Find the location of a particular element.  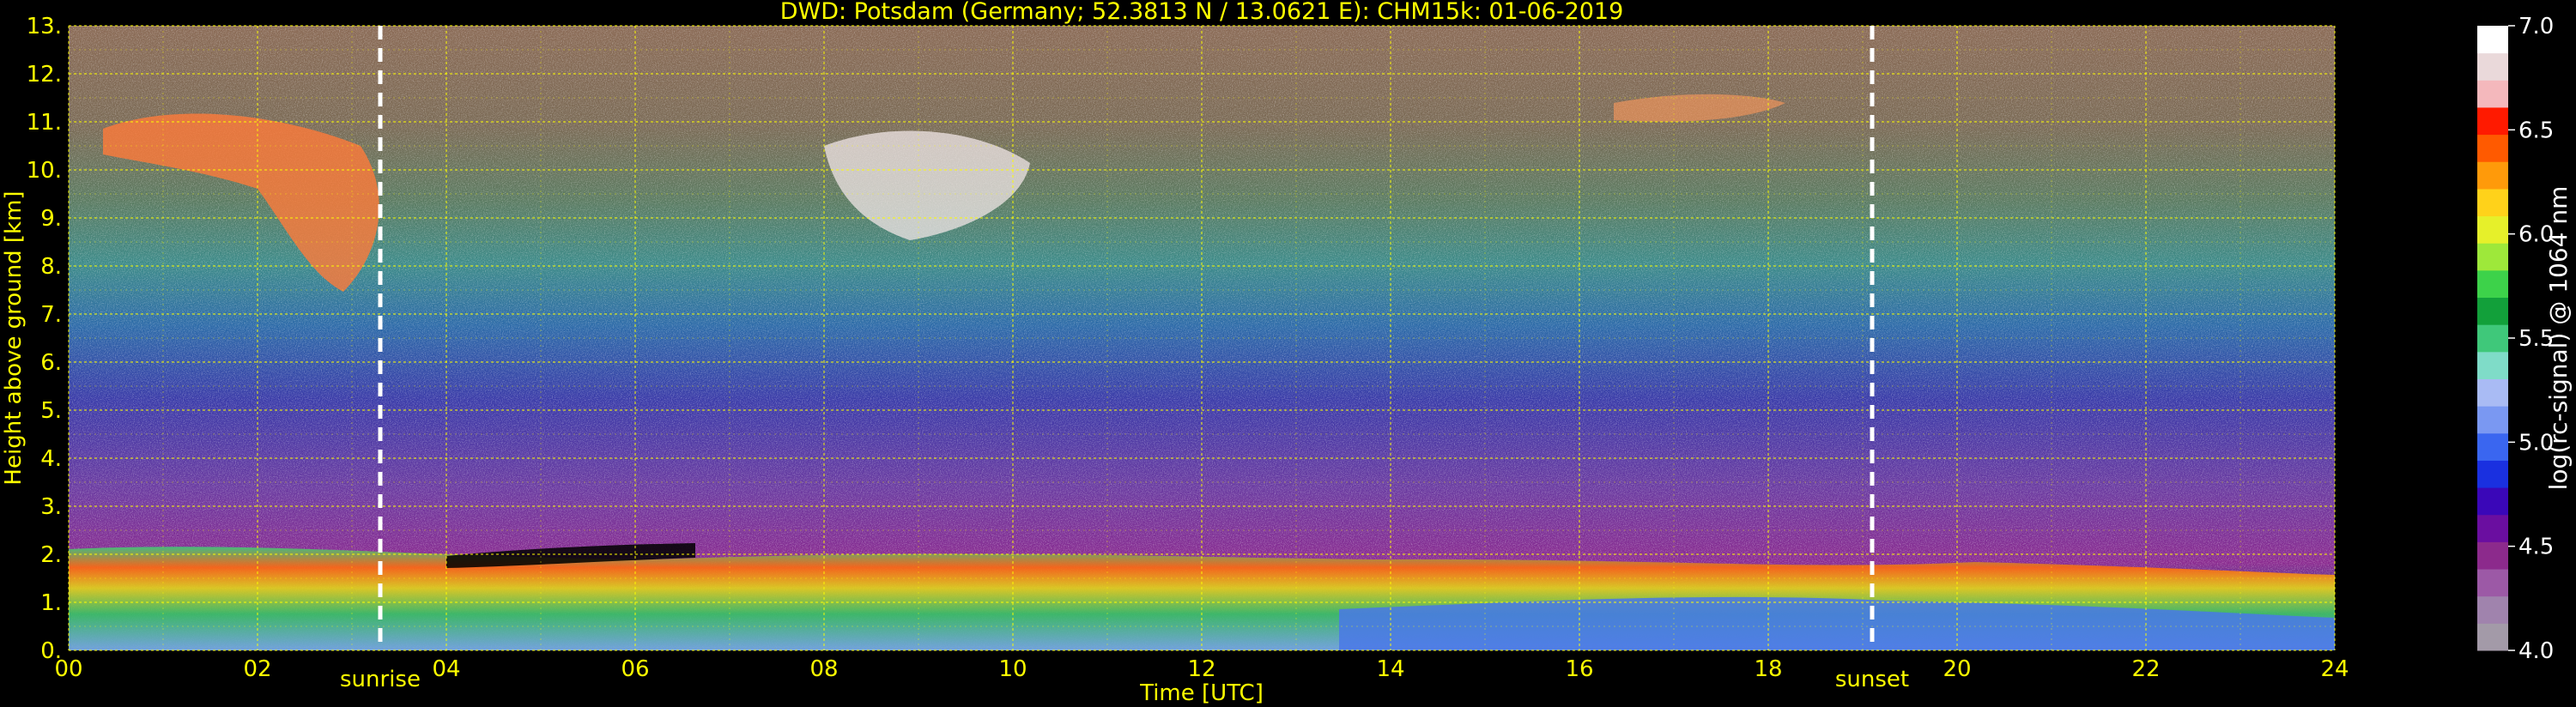

colorbar is located at coordinates (2492, 338).